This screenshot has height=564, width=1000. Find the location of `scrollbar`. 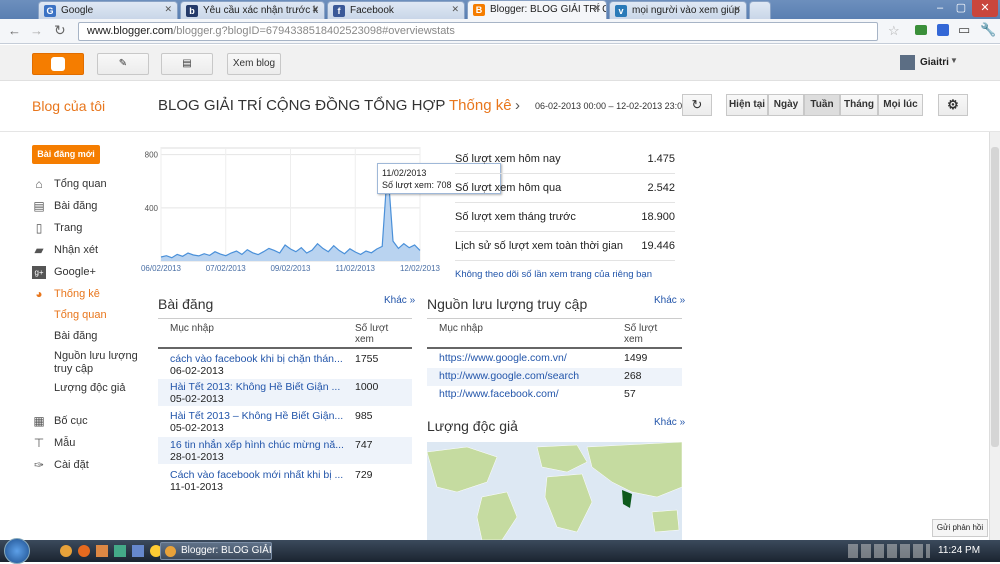

scrollbar is located at coordinates (994, 336).